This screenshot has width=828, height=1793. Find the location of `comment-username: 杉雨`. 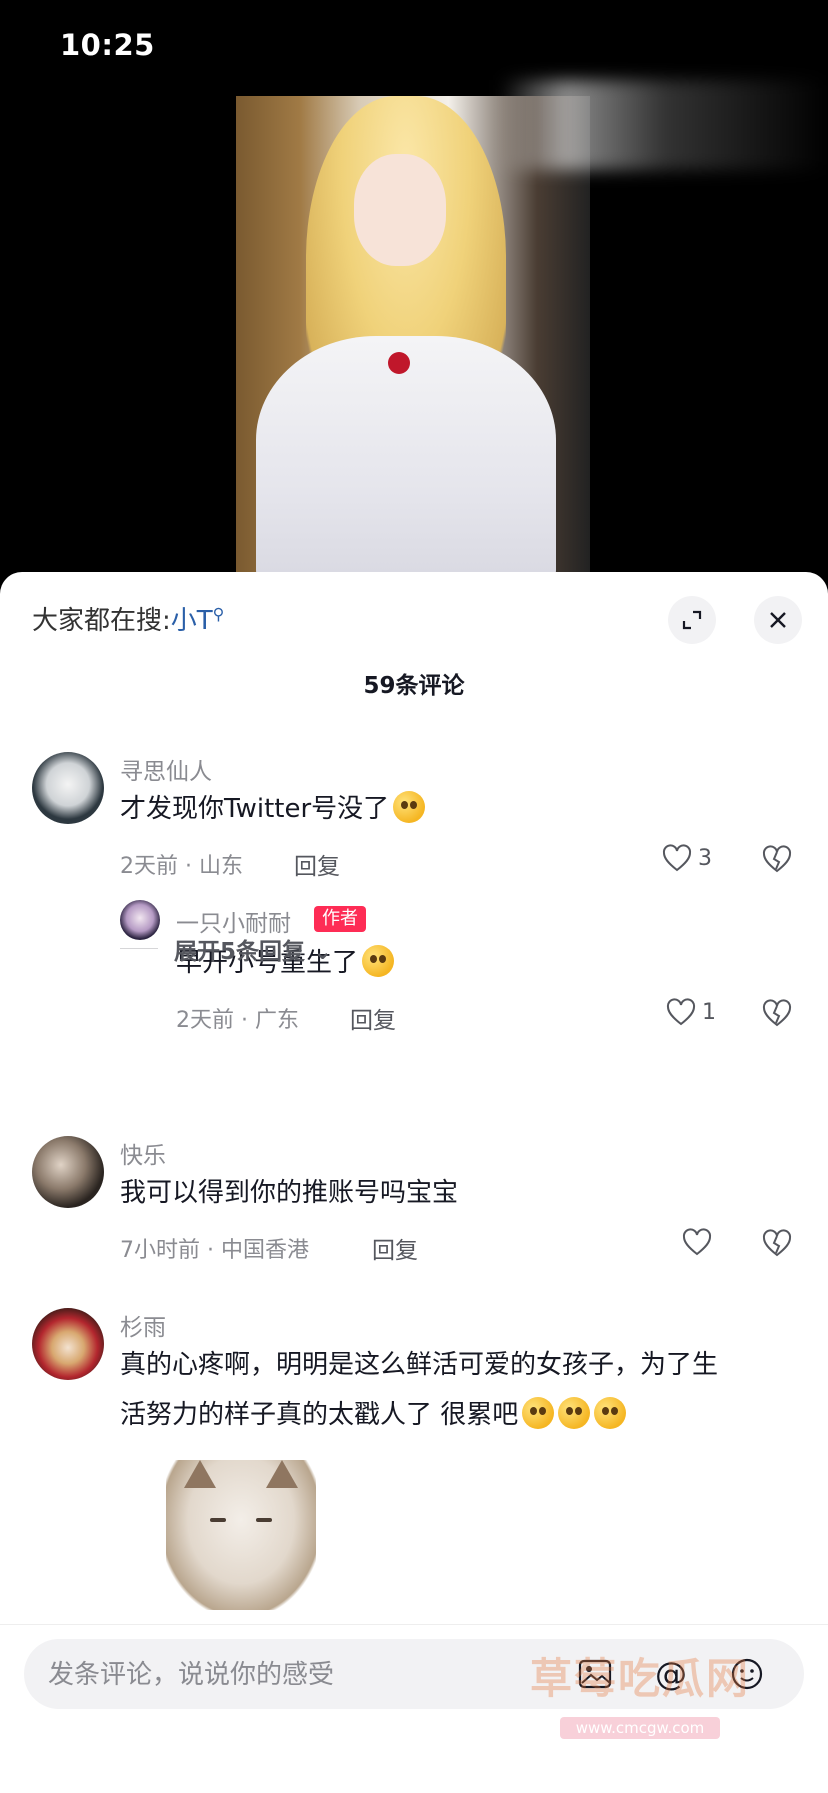

comment-username: 杉雨 is located at coordinates (143, 1325).